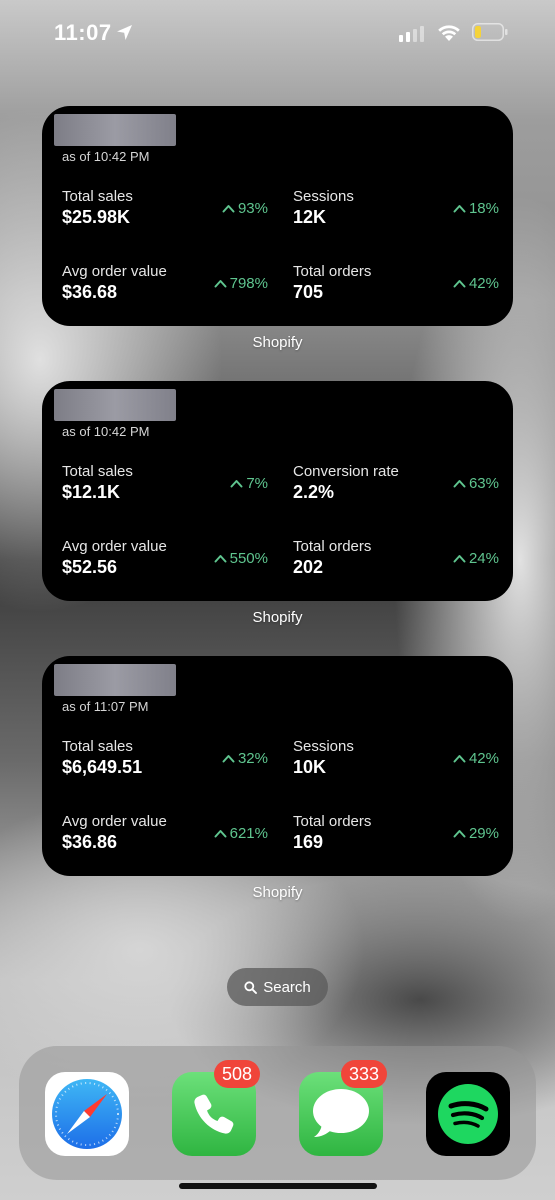  I want to click on speech-bubble-icon, so click(341, 1113).